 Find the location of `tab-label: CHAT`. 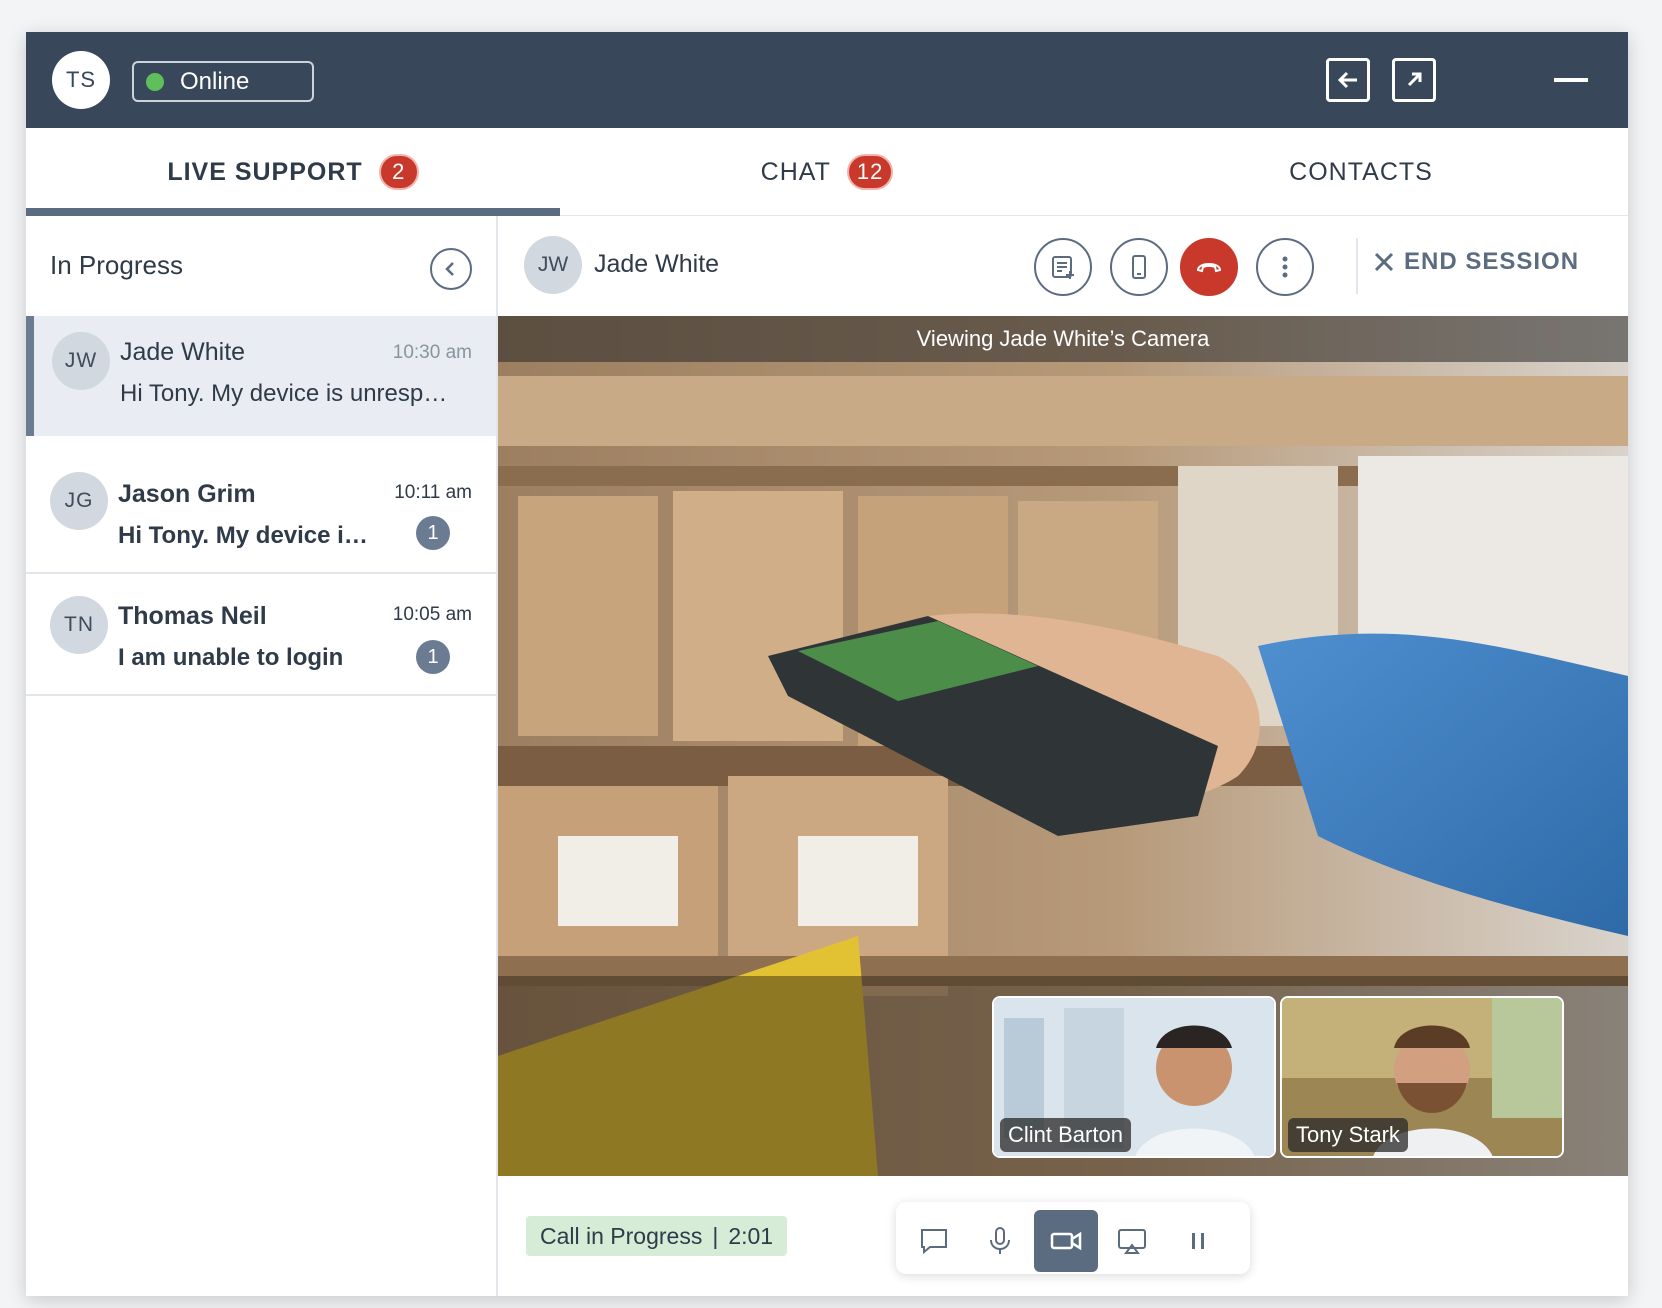

tab-label: CHAT is located at coordinates (795, 171).